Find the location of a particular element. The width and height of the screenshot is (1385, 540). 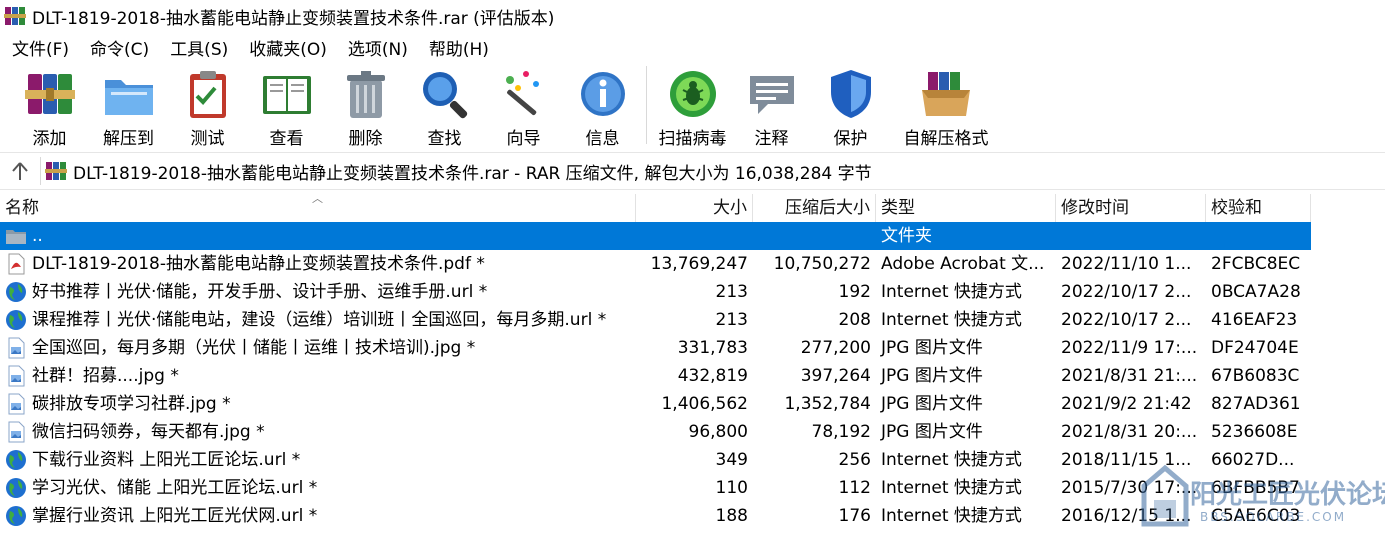

file-size: 349 is located at coordinates (731, 460).